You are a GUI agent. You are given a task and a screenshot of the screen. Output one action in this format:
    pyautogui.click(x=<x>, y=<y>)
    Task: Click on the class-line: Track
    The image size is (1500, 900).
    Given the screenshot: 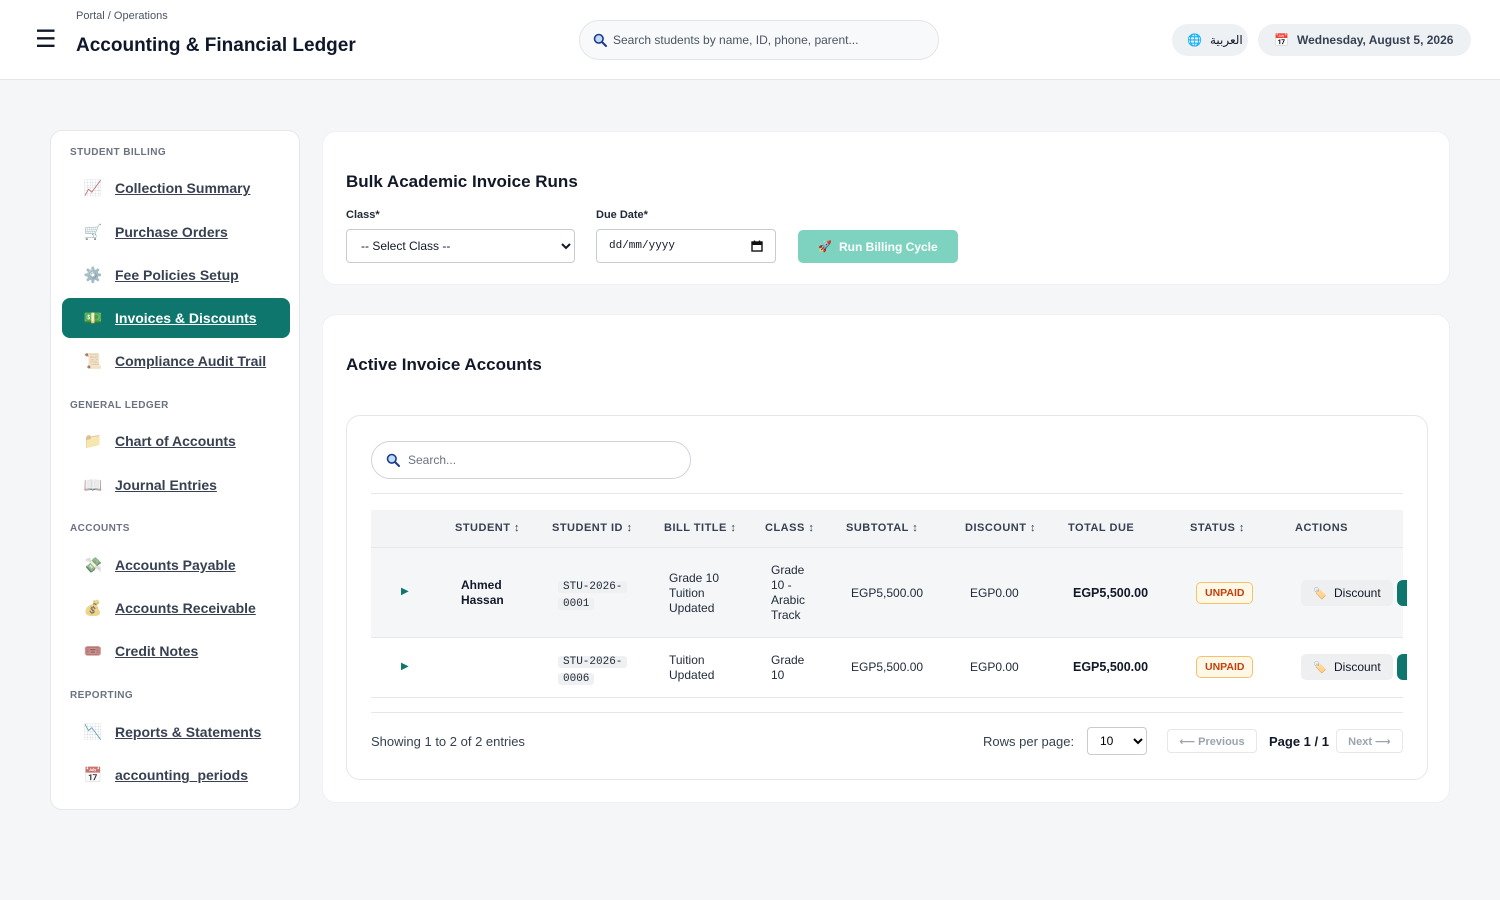 What is the action you would take?
    pyautogui.click(x=786, y=615)
    